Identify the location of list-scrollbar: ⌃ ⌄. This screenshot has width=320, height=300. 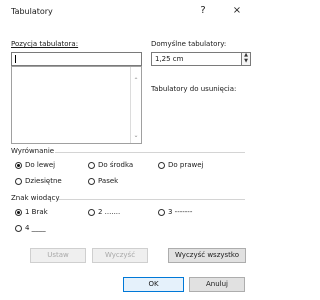
(135, 105).